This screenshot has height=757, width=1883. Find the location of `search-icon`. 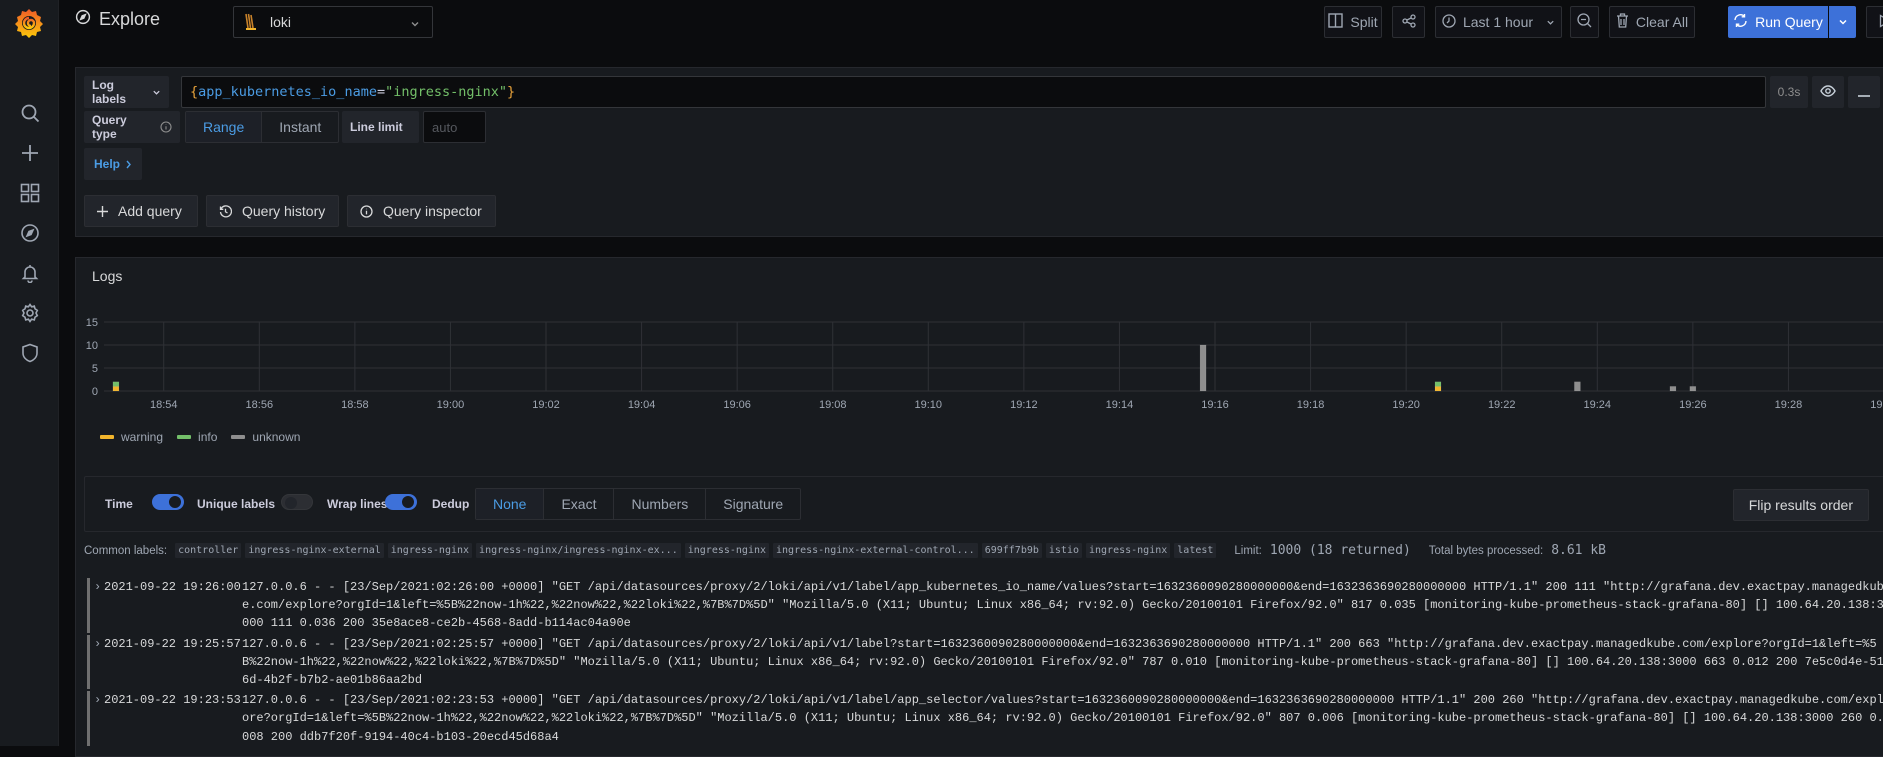

search-icon is located at coordinates (30, 113).